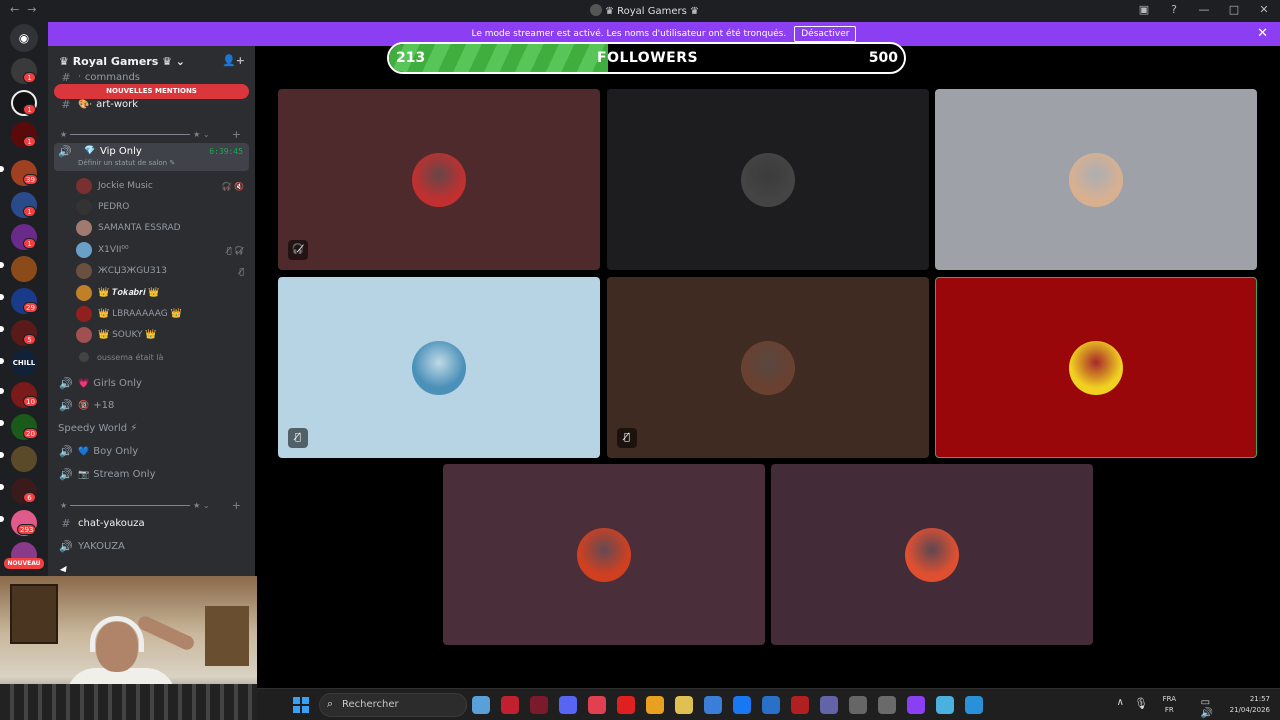 This screenshot has width=1280, height=720. I want to click on help-icon: ?, so click(1174, 9).